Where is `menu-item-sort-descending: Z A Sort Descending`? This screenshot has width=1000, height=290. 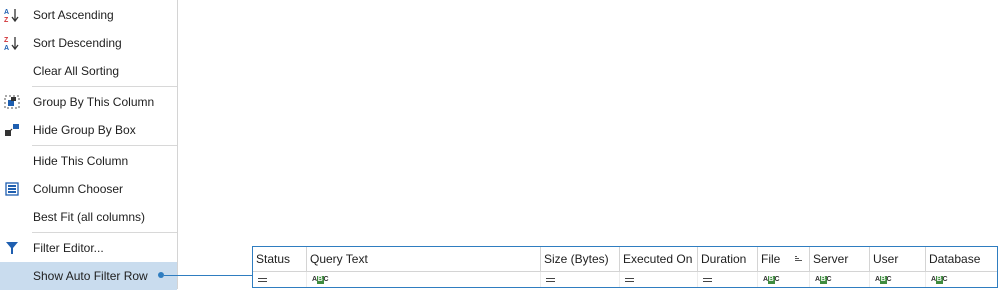
menu-item-sort-descending: Z A Sort Descending is located at coordinates (88, 43).